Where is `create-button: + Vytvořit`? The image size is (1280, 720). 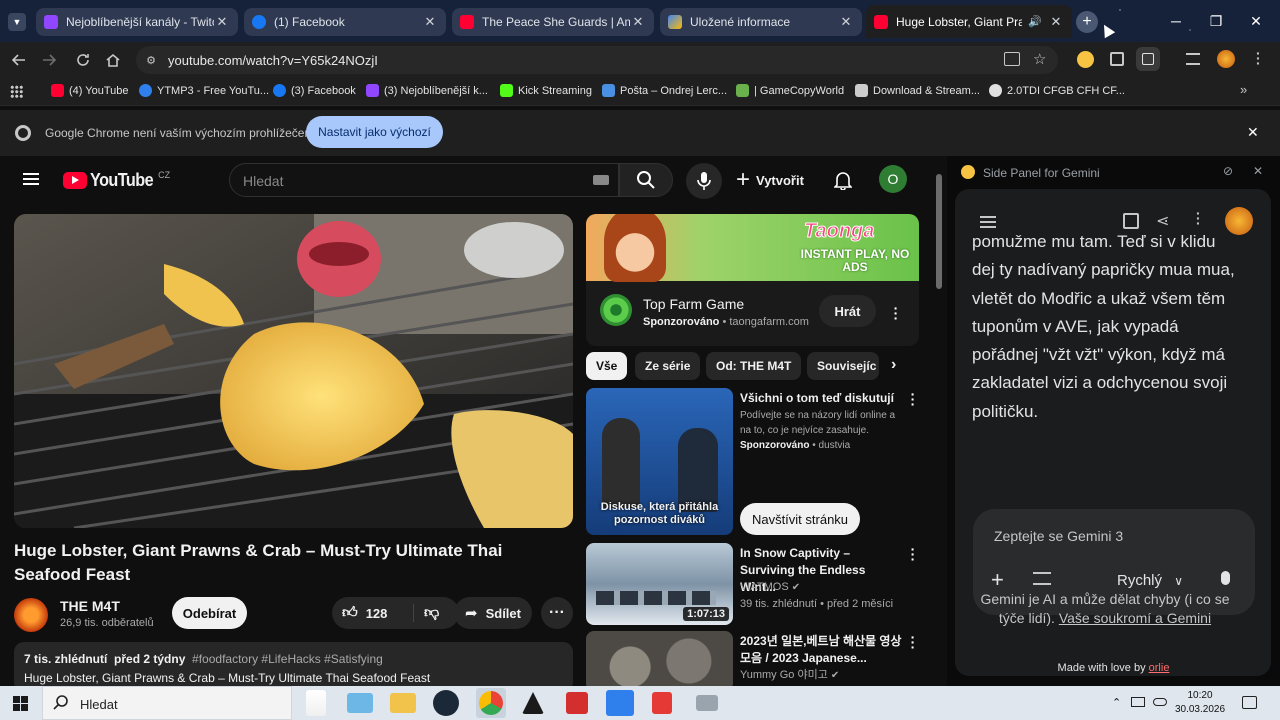
create-button: + Vytvořit is located at coordinates (770, 180).